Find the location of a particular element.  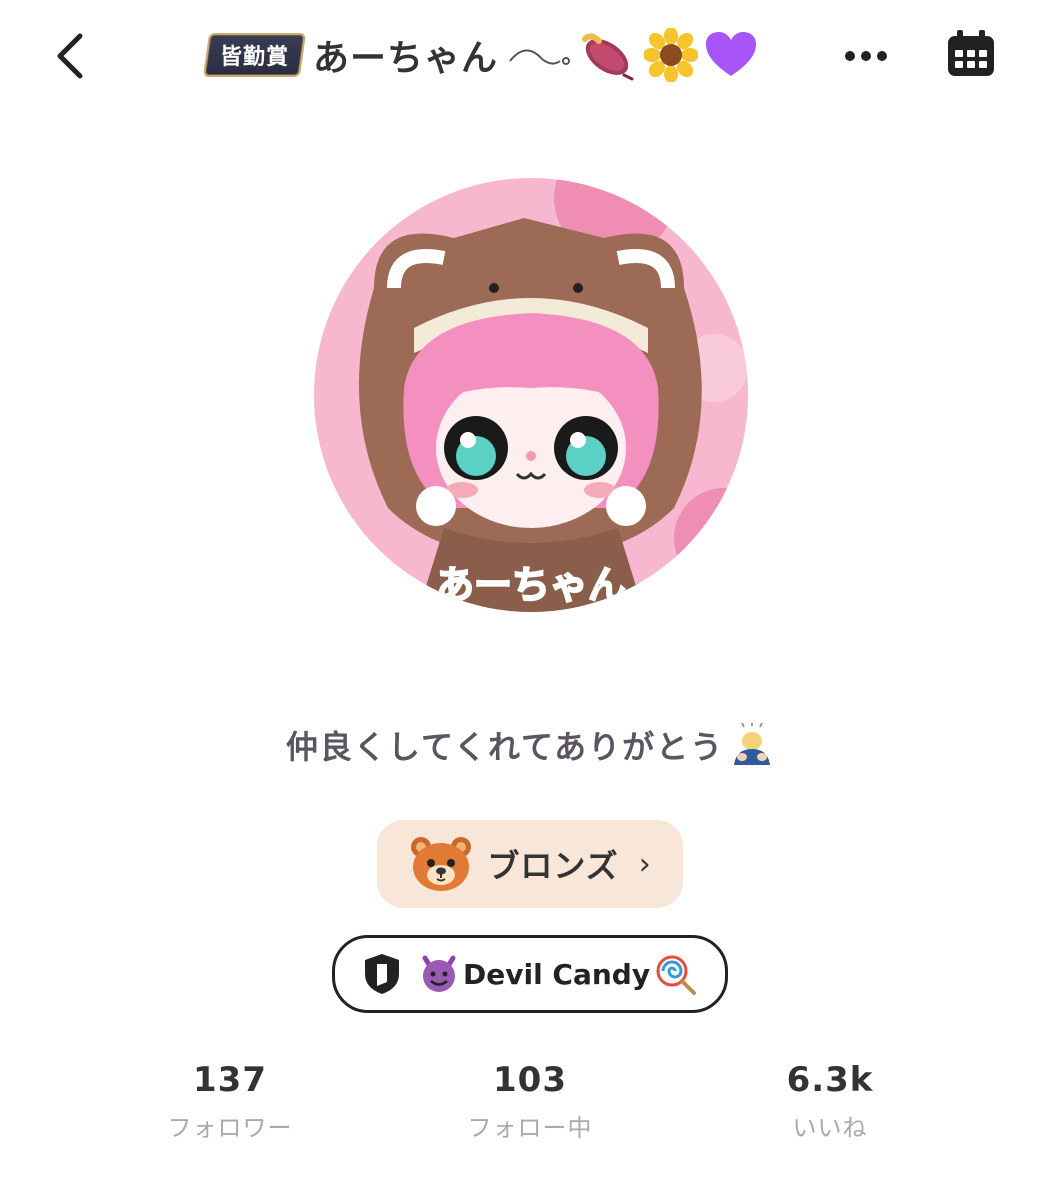

chevron-left-icon is located at coordinates (70, 56).